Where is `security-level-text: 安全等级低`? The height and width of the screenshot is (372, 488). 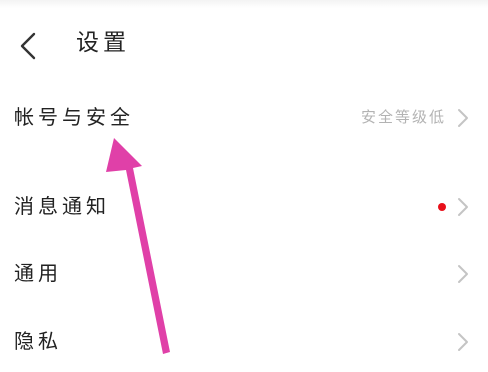 security-level-text: 安全等级低 is located at coordinates (403, 117).